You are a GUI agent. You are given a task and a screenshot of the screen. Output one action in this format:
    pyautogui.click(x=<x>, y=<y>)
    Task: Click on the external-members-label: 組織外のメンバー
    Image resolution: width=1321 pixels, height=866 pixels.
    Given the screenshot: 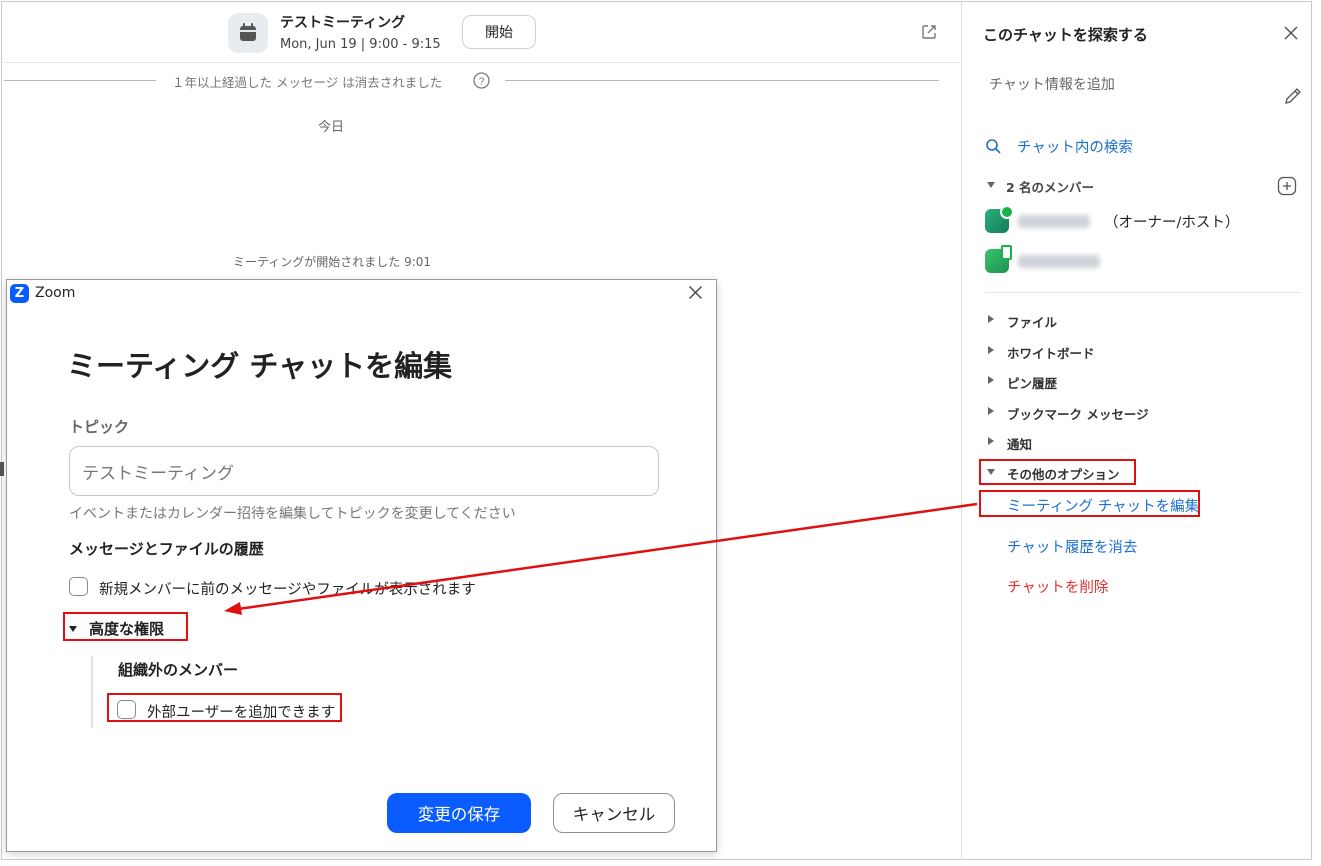 What is the action you would take?
    pyautogui.click(x=178, y=670)
    